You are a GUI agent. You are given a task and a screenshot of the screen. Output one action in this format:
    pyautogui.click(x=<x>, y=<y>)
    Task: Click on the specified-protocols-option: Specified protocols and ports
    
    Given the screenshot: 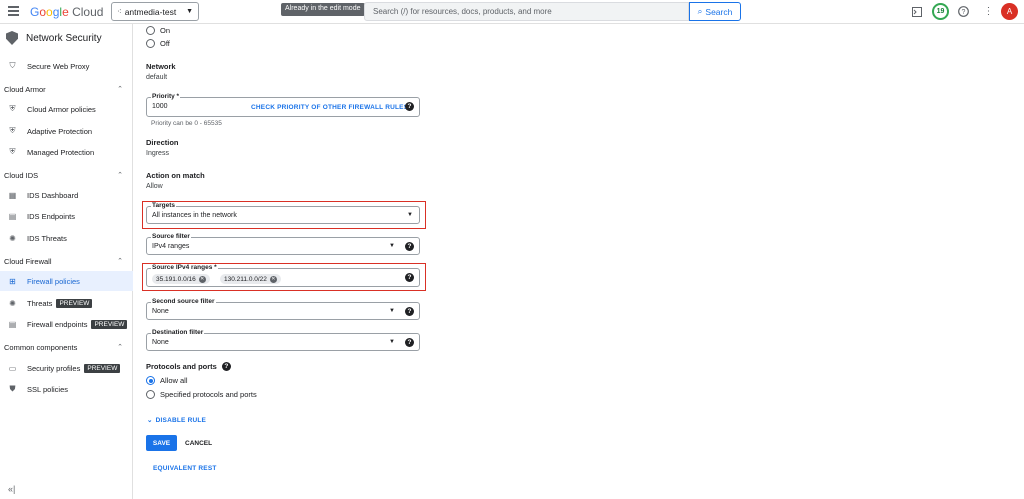 What is the action you would take?
    pyautogui.click(x=201, y=394)
    